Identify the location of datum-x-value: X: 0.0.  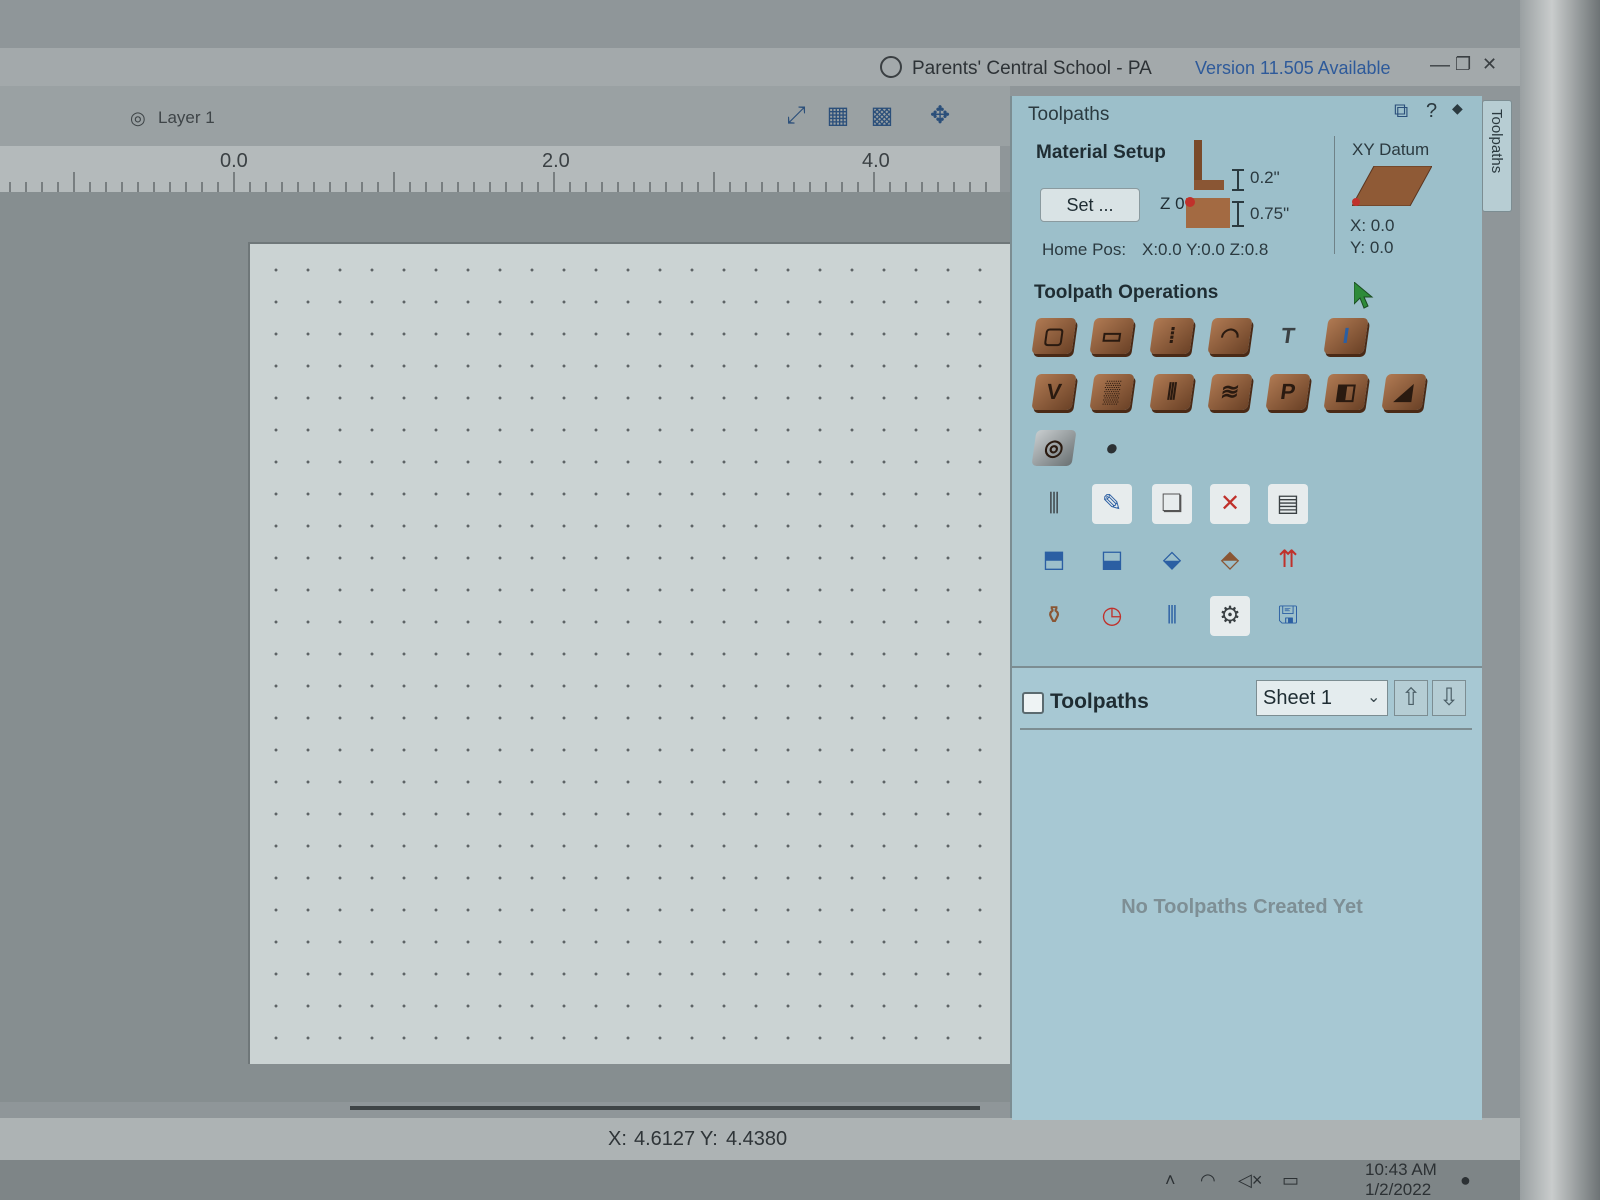
(1372, 225).